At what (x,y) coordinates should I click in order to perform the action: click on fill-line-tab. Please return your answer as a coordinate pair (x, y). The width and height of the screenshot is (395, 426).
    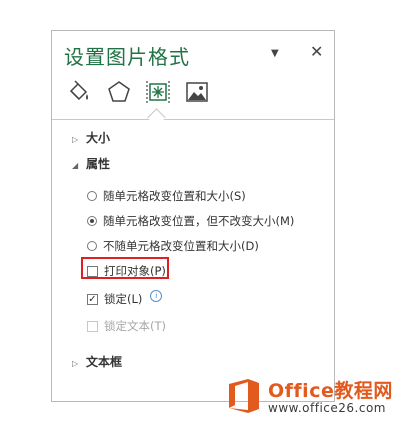
    Looking at the image, I should click on (80, 92).